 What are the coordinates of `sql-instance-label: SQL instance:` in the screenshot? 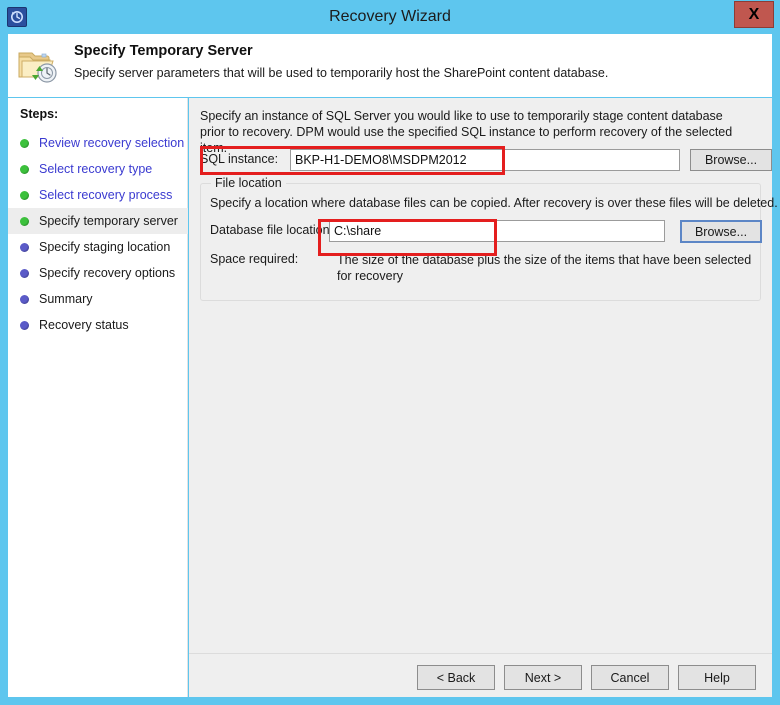 It's located at (239, 159).